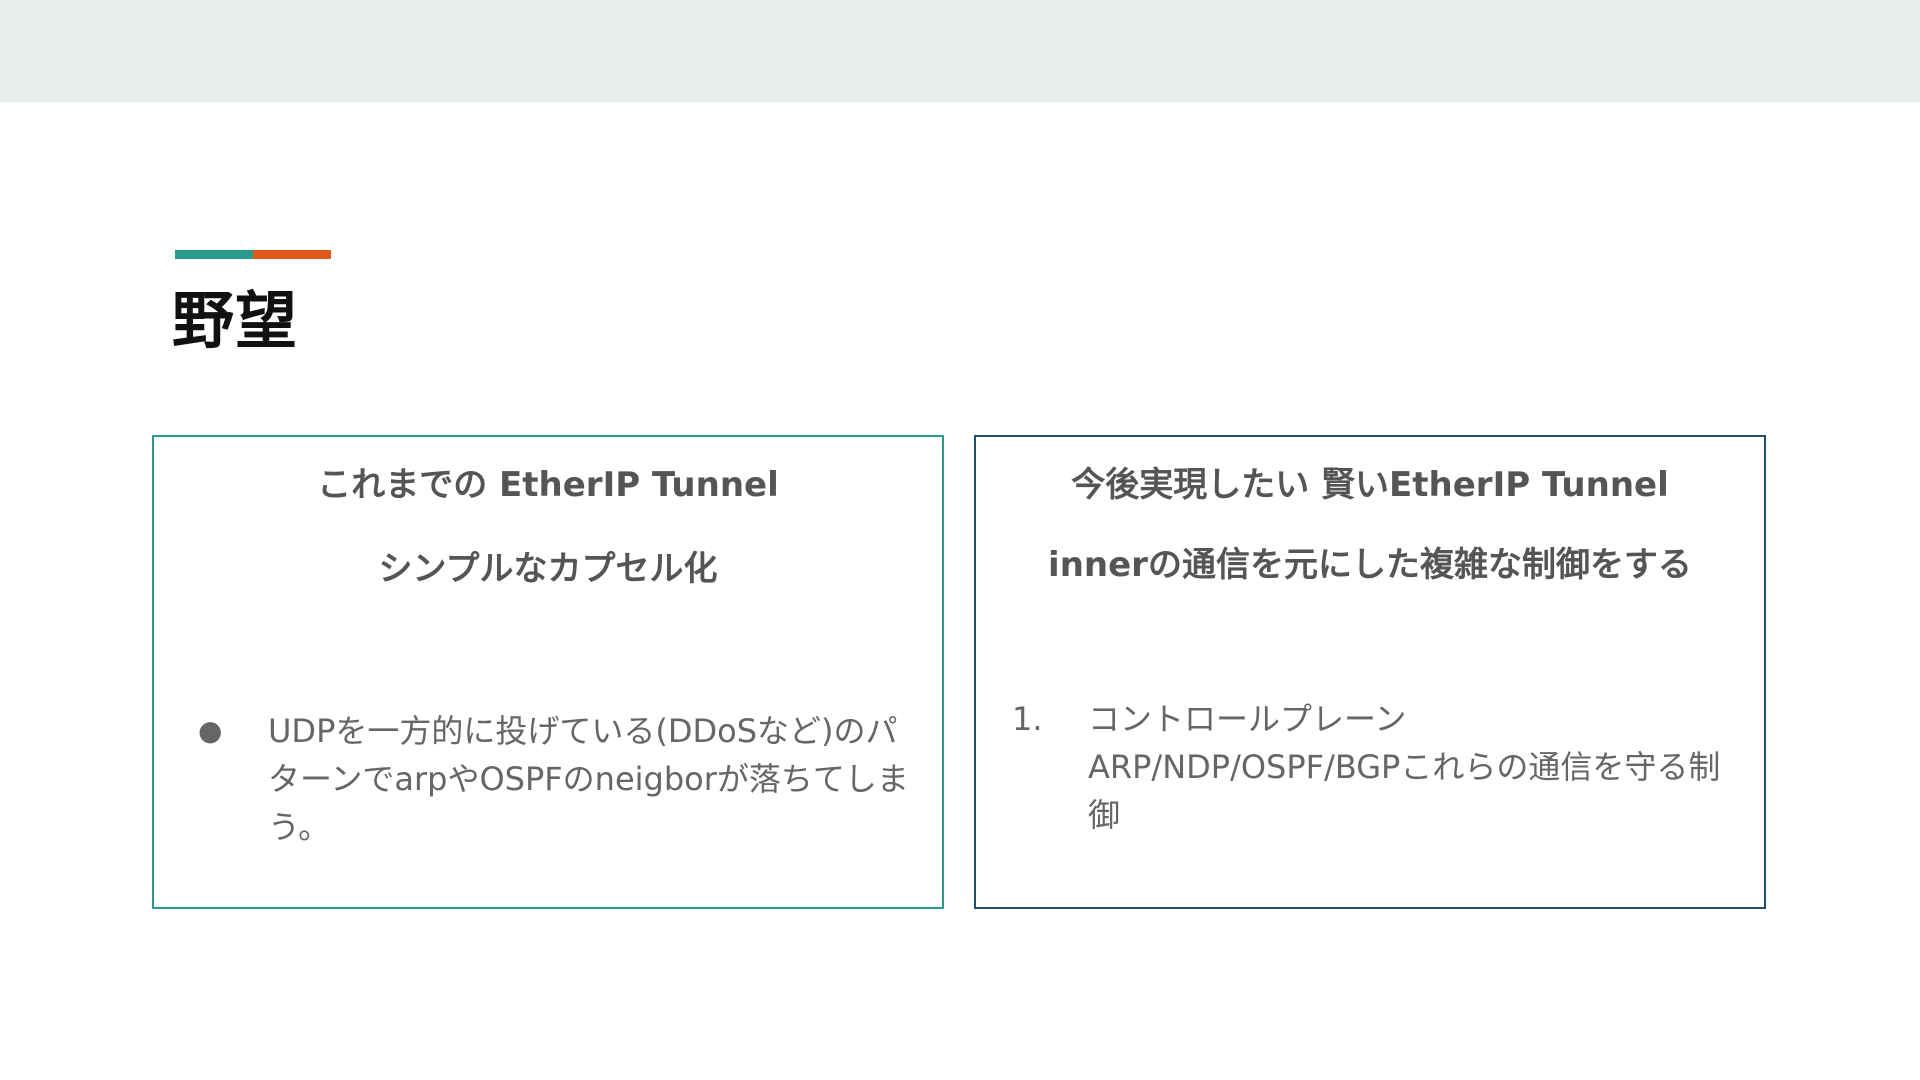 This screenshot has width=1920, height=1080. Describe the element at coordinates (214, 254) in the screenshot. I see `accent-teal-segment` at that location.